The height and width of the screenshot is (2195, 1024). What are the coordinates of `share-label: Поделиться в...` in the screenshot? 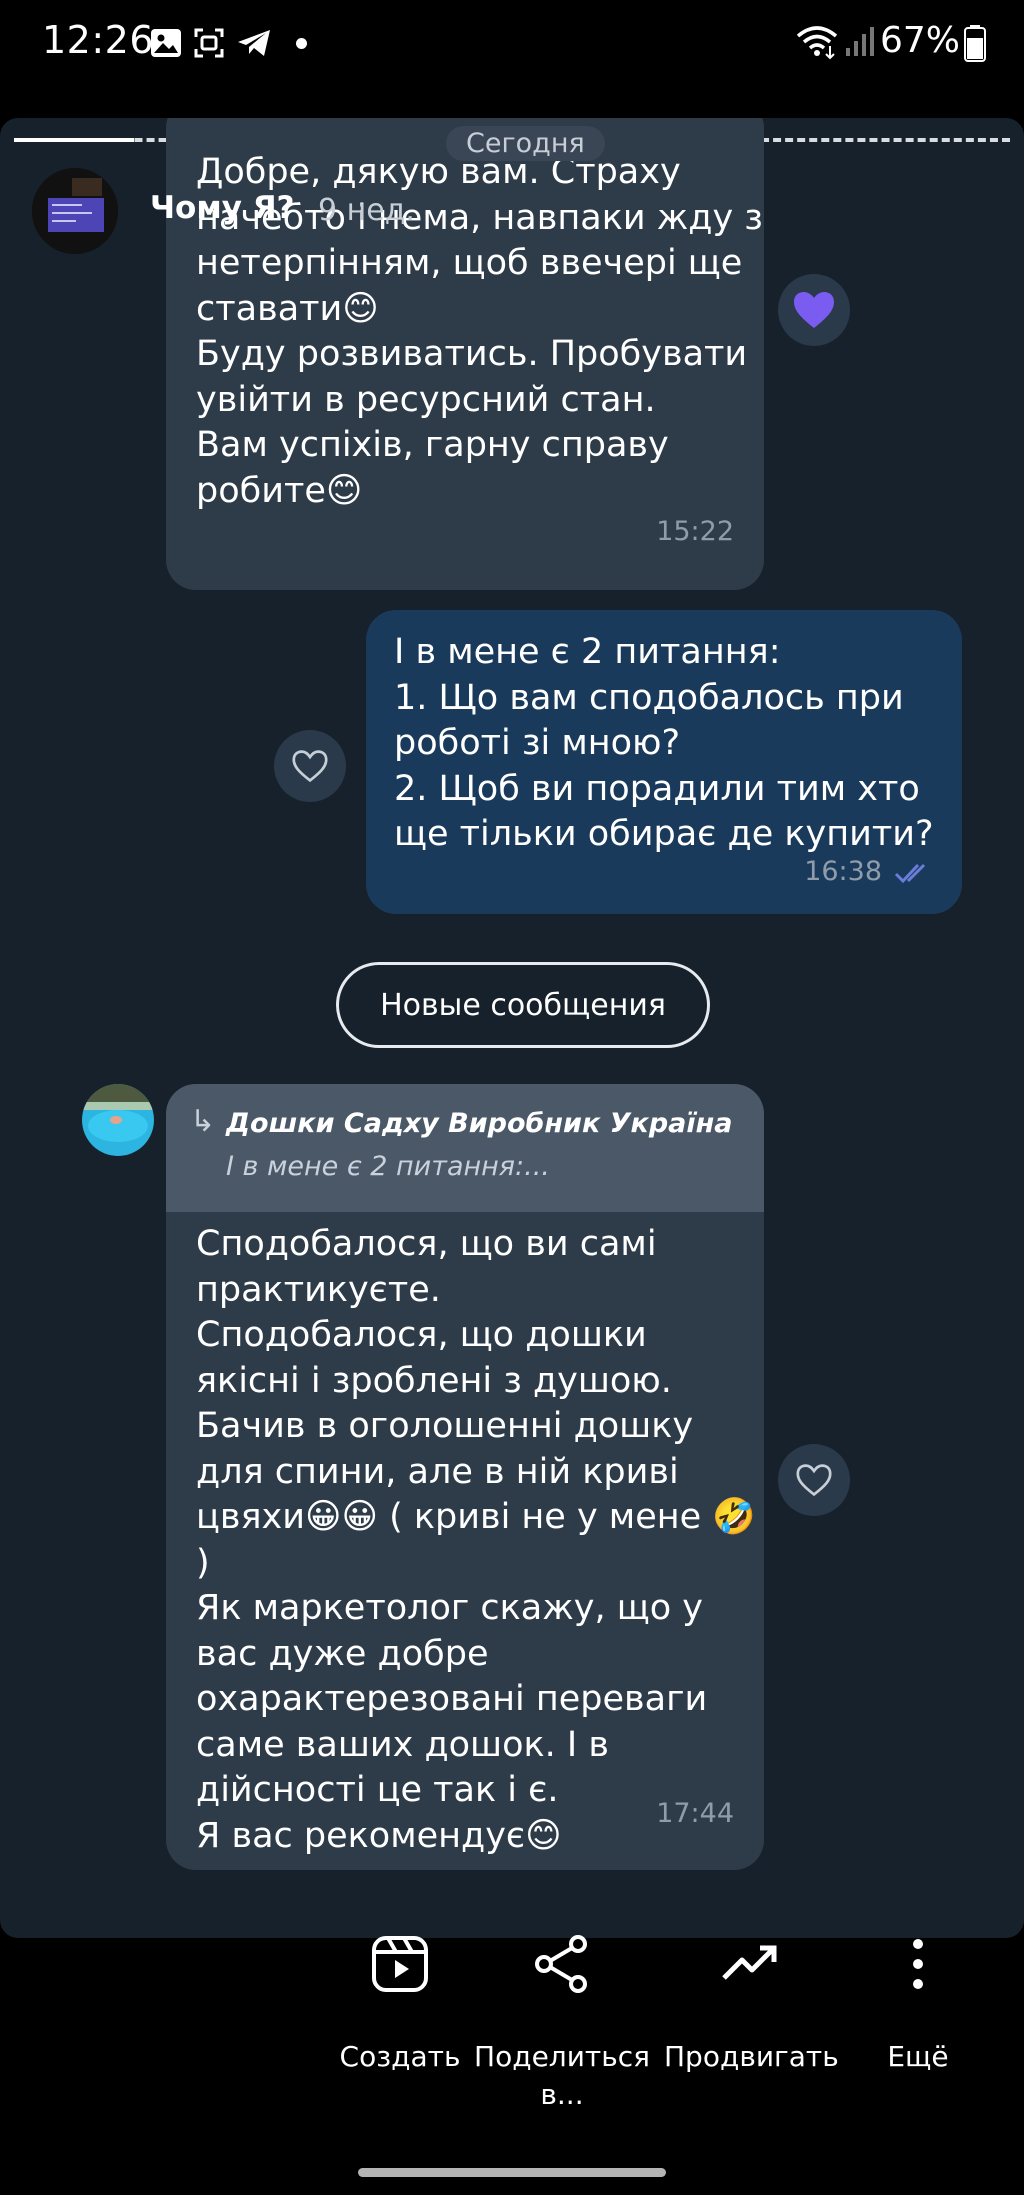 It's located at (562, 2075).